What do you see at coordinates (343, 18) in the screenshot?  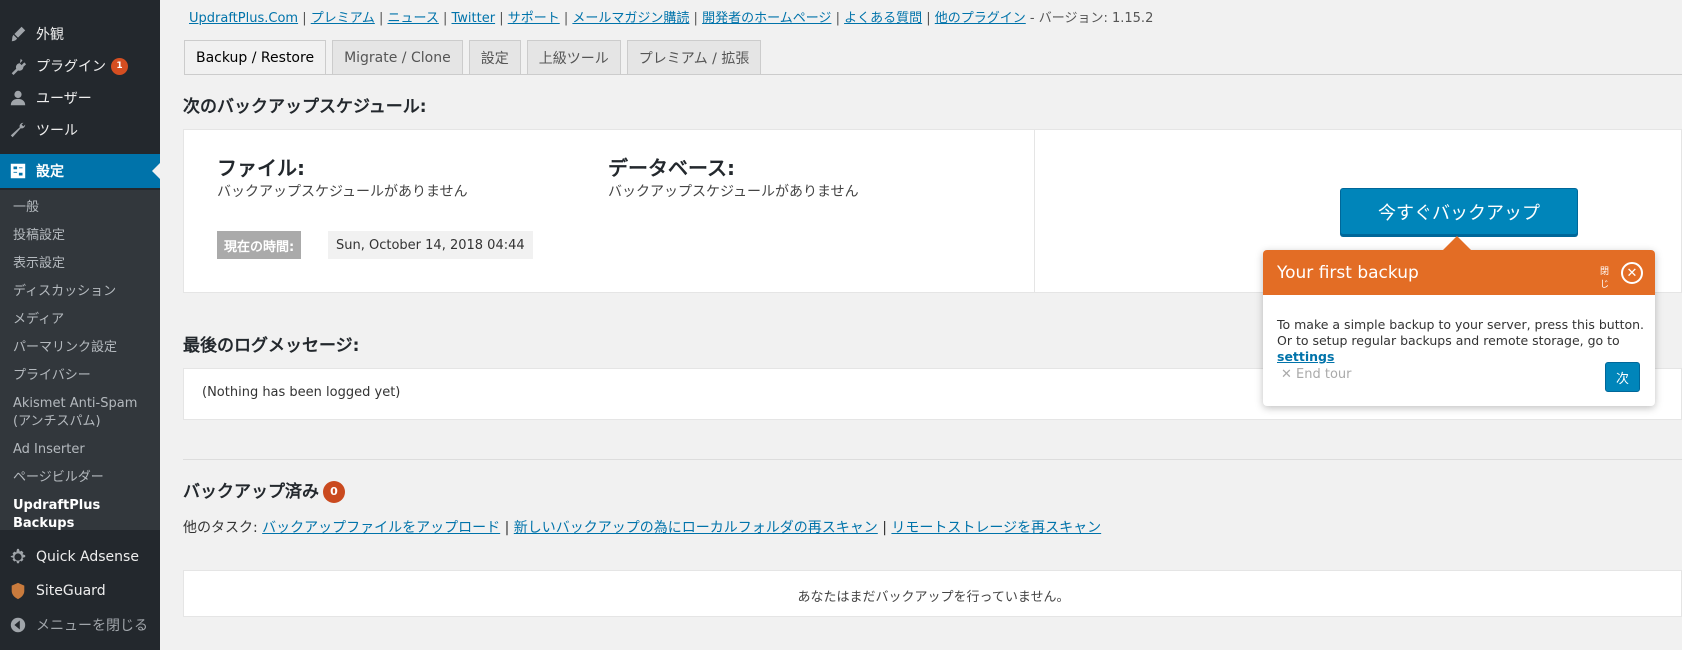 I see `plugin-link: プレミアム` at bounding box center [343, 18].